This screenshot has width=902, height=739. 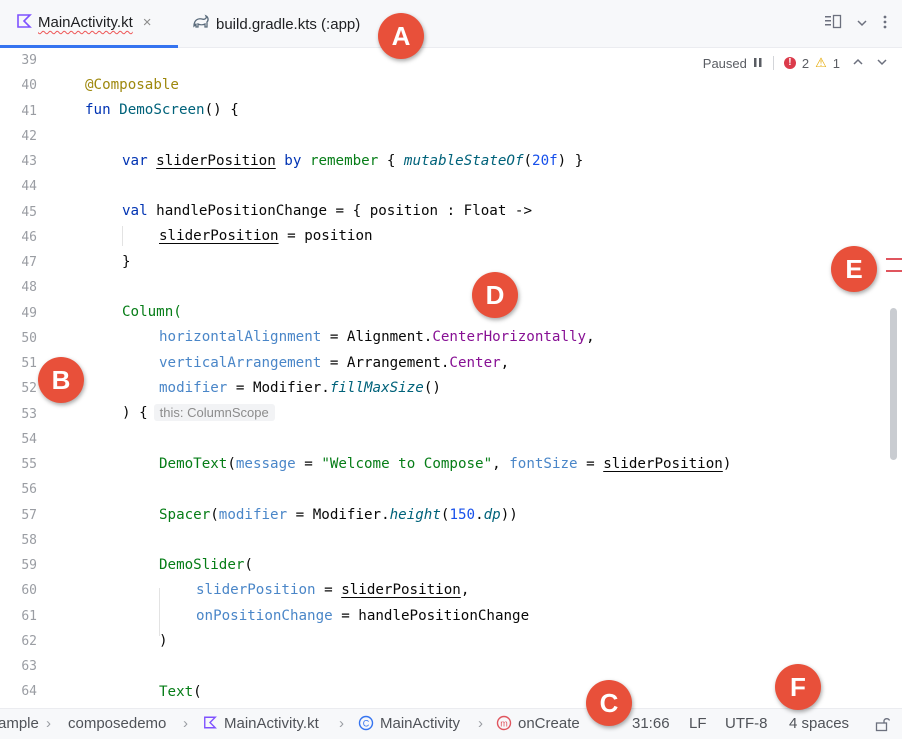 I want to click on code-text: = Modifier., so click(x=338, y=515).